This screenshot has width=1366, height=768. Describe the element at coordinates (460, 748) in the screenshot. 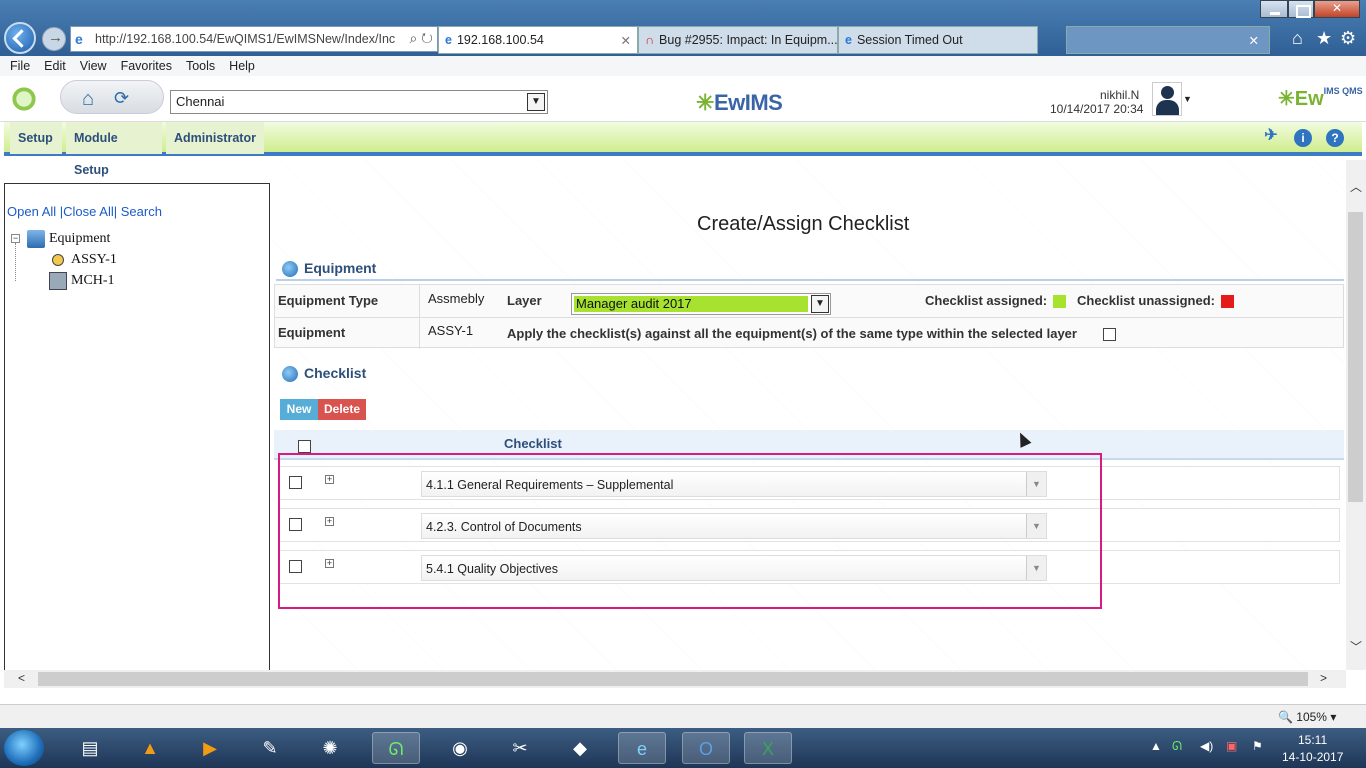

I see `chrome-icon: ◉` at that location.